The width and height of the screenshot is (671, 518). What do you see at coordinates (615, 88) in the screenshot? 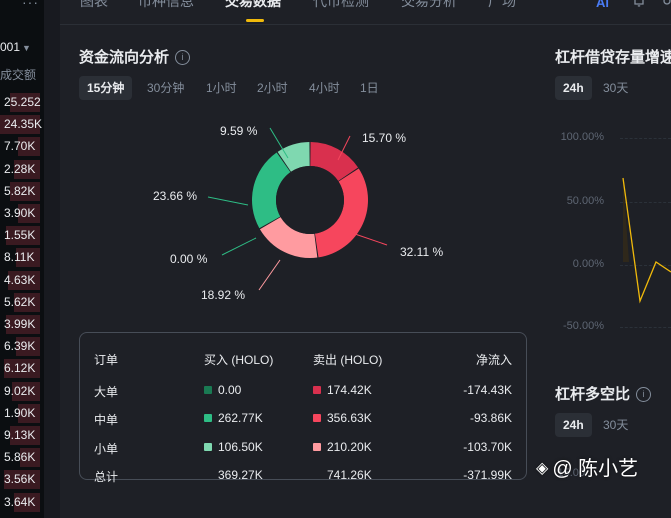
I see `margin-period-30d: 30天` at bounding box center [615, 88].